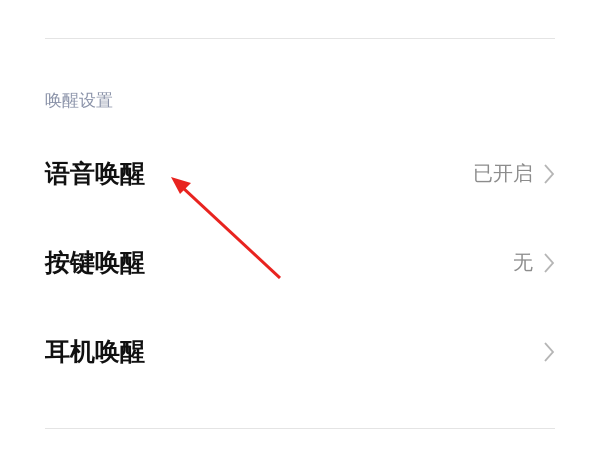  Describe the element at coordinates (95, 263) in the screenshot. I see `row-label: 按键唤醒` at that location.